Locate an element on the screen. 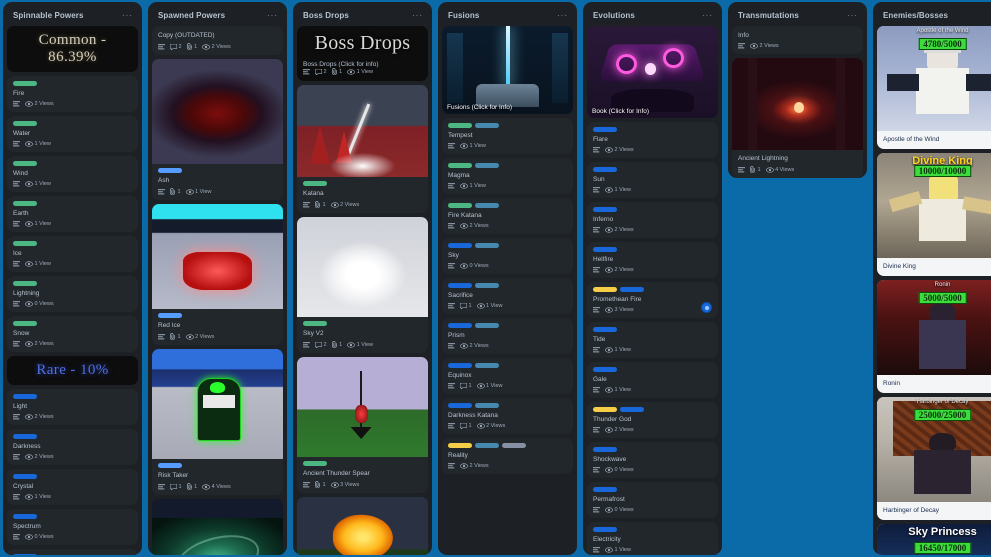  list-title: Evolutions is located at coordinates (614, 15).